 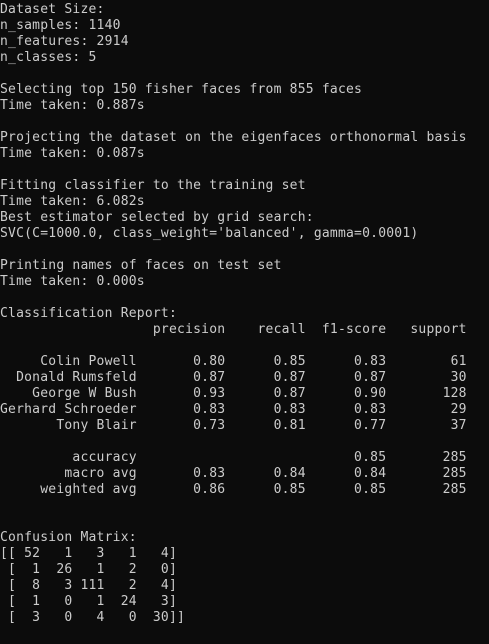 What do you see at coordinates (89, 553) in the screenshot?
I see `console-line: [[ 52 1 3 1 4]` at bounding box center [89, 553].